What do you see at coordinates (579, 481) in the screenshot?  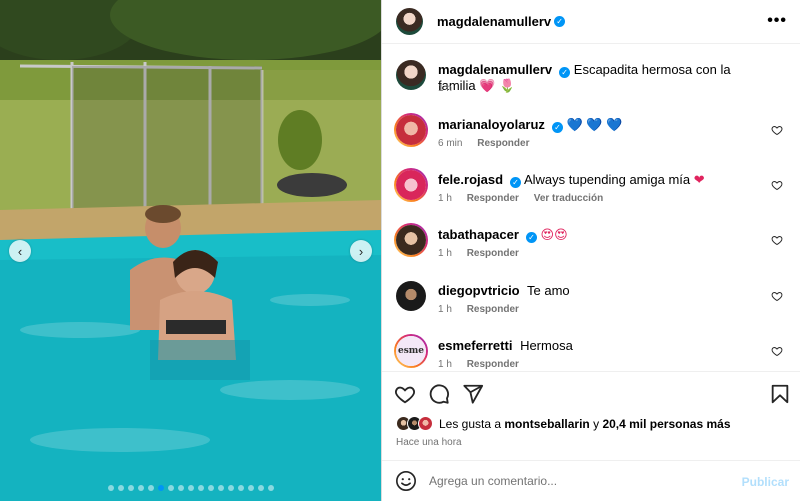 I see `comment-input` at bounding box center [579, 481].